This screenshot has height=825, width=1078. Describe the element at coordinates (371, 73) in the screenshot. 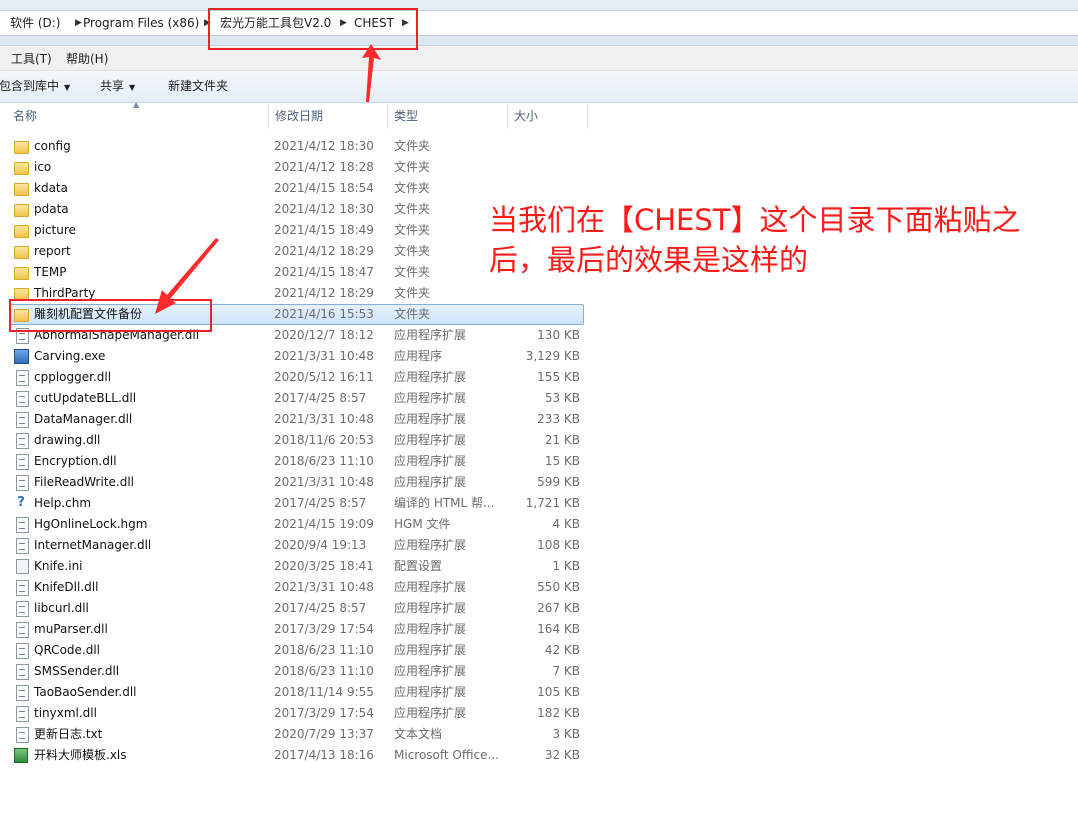

I see `arrow-to-breadcrumb` at that location.